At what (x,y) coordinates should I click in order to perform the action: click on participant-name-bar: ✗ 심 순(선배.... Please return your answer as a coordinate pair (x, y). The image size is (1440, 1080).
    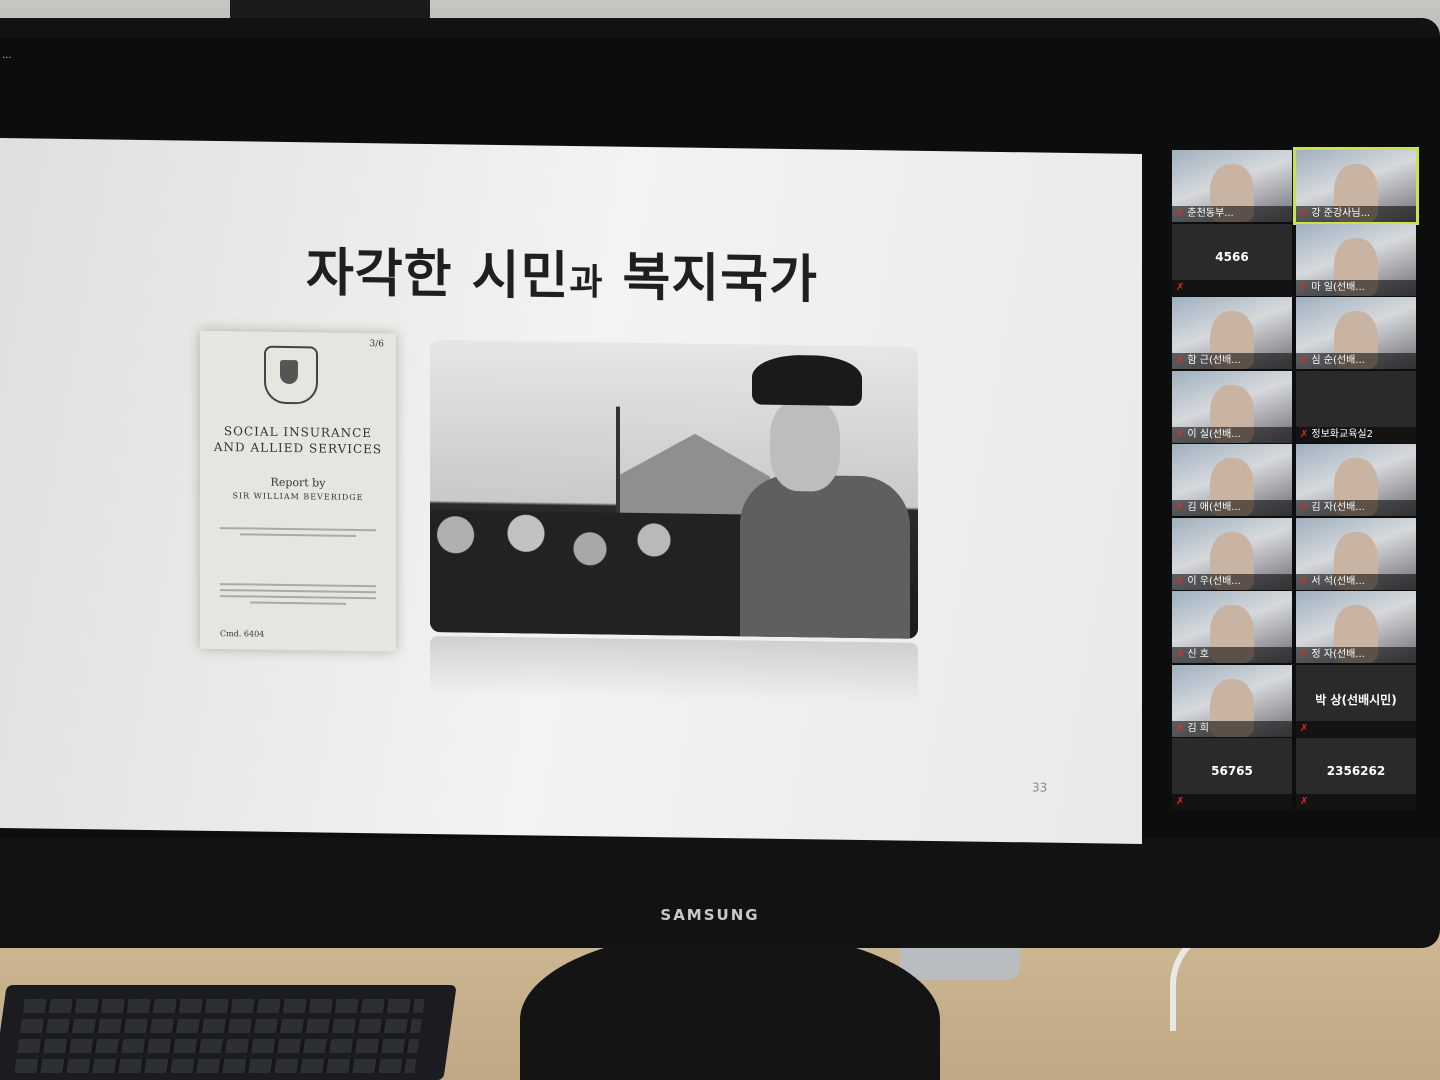
    Looking at the image, I should click on (1356, 361).